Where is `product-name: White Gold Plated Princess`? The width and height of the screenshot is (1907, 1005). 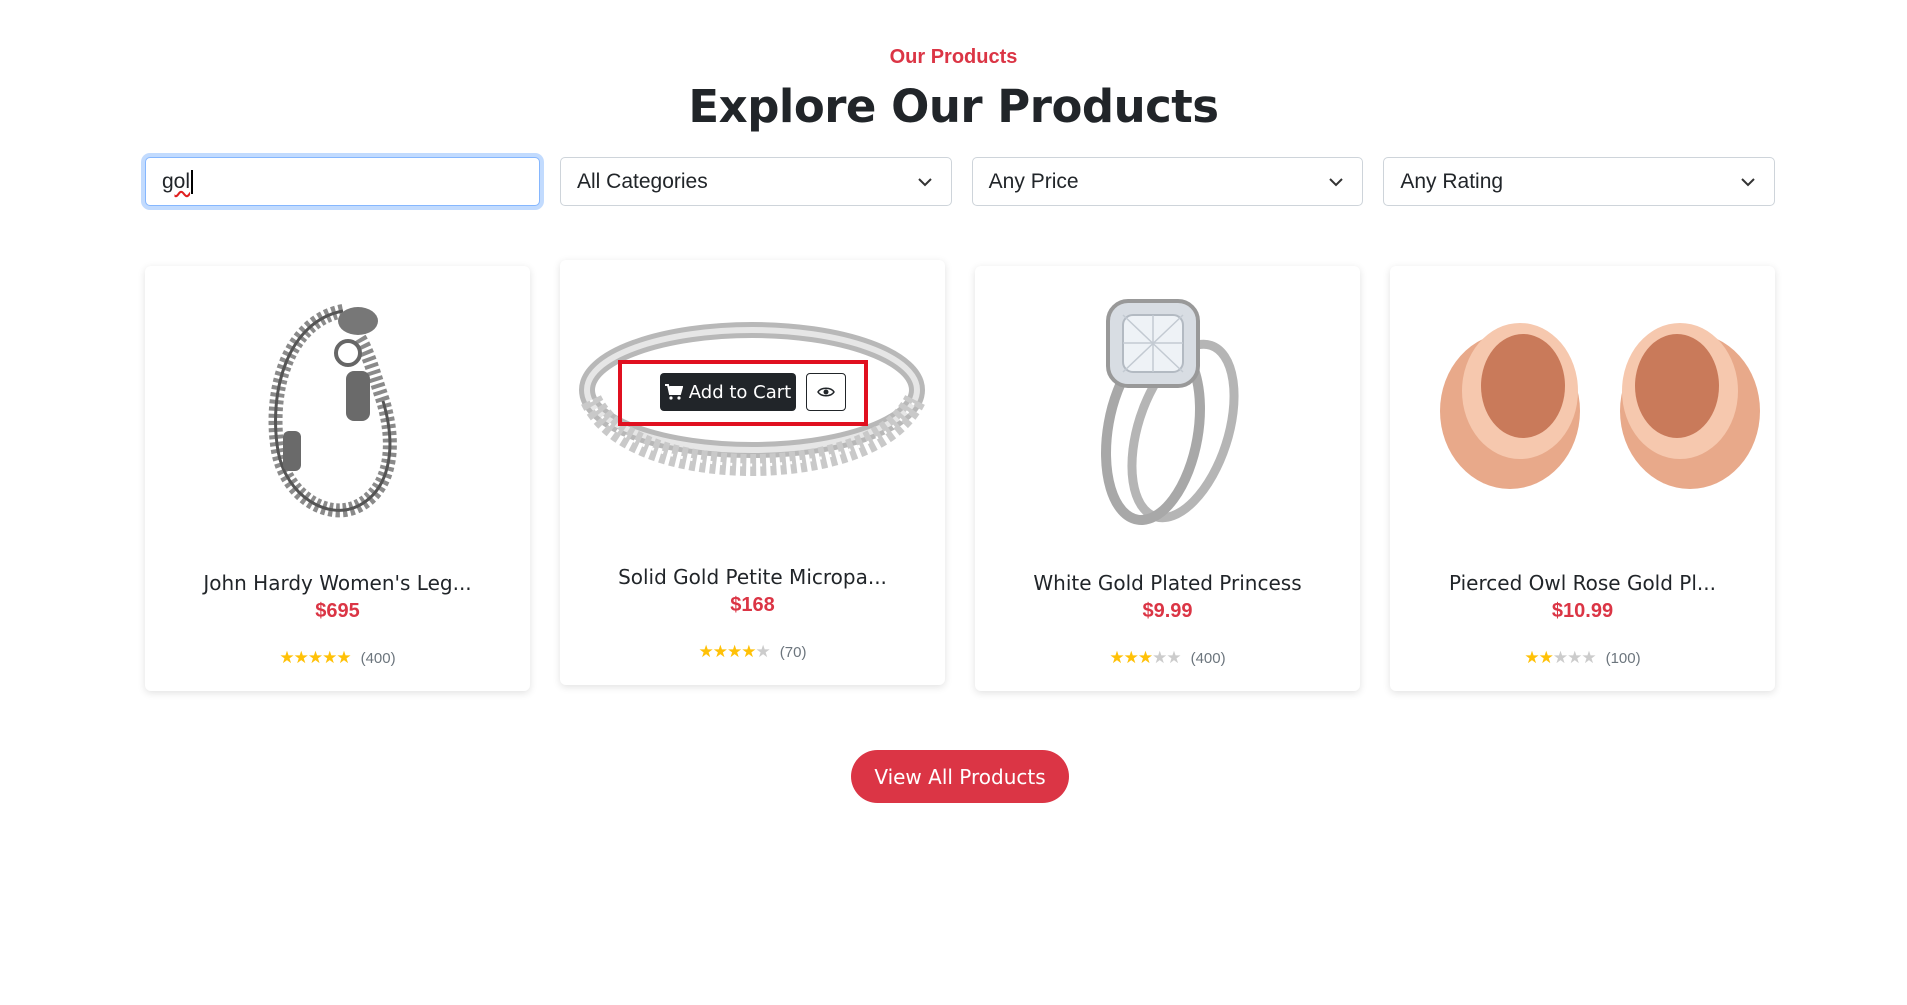 product-name: White Gold Plated Princess is located at coordinates (1167, 583).